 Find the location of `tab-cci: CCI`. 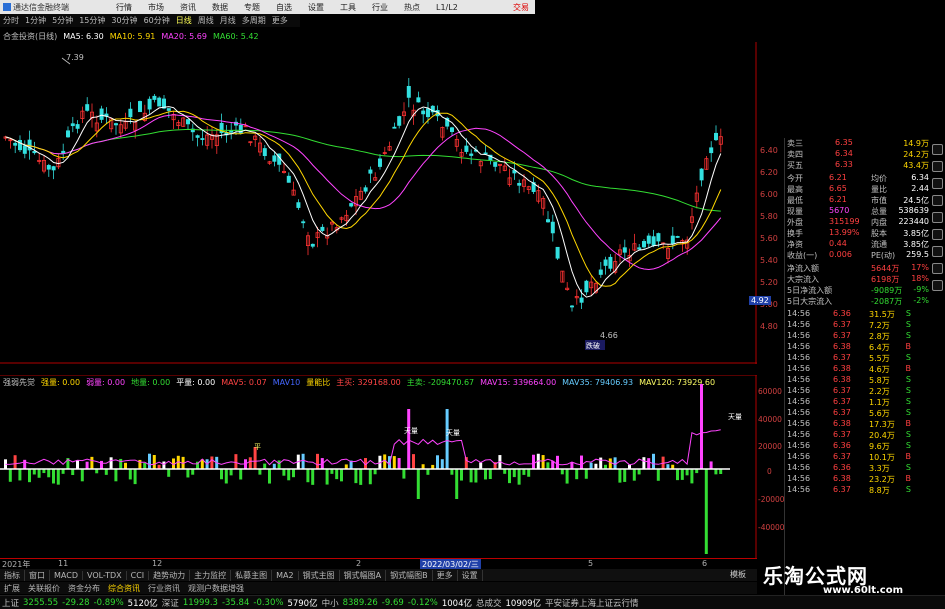

tab-cci: CCI is located at coordinates (138, 575).